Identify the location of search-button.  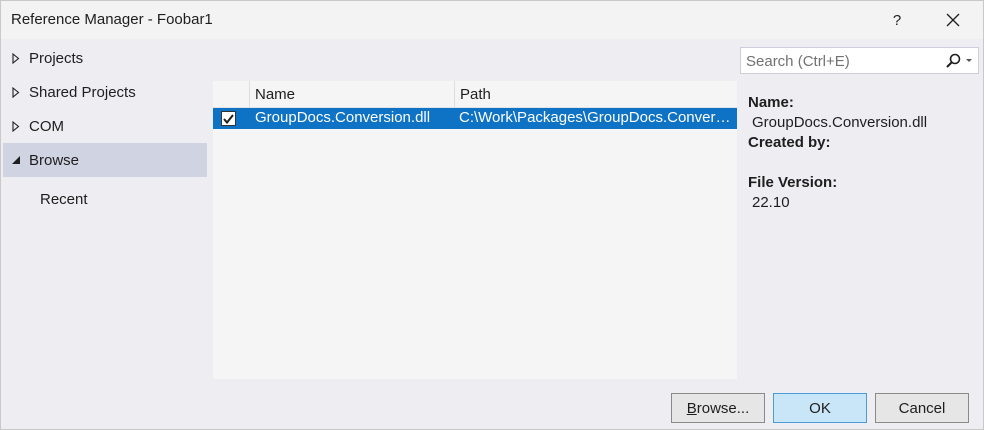
(959, 60).